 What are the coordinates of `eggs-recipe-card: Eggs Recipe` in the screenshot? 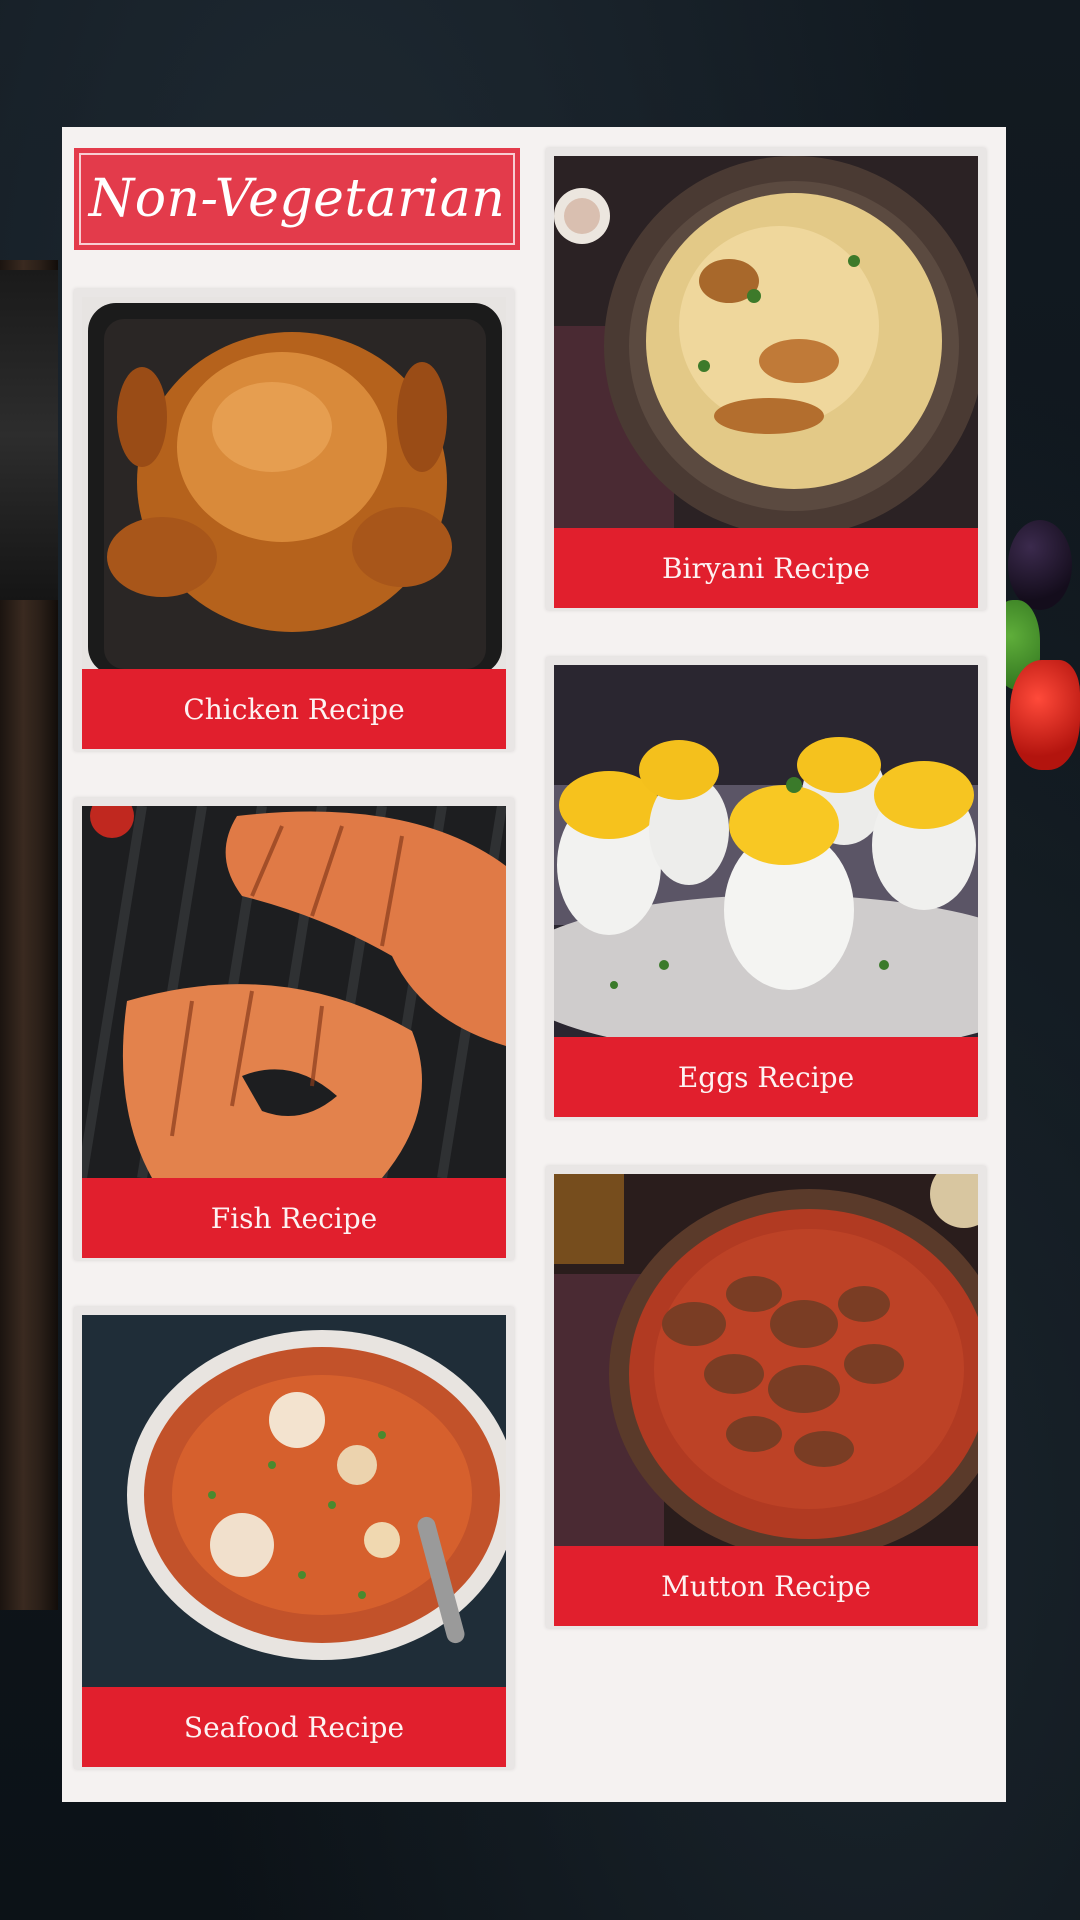 It's located at (766, 888).